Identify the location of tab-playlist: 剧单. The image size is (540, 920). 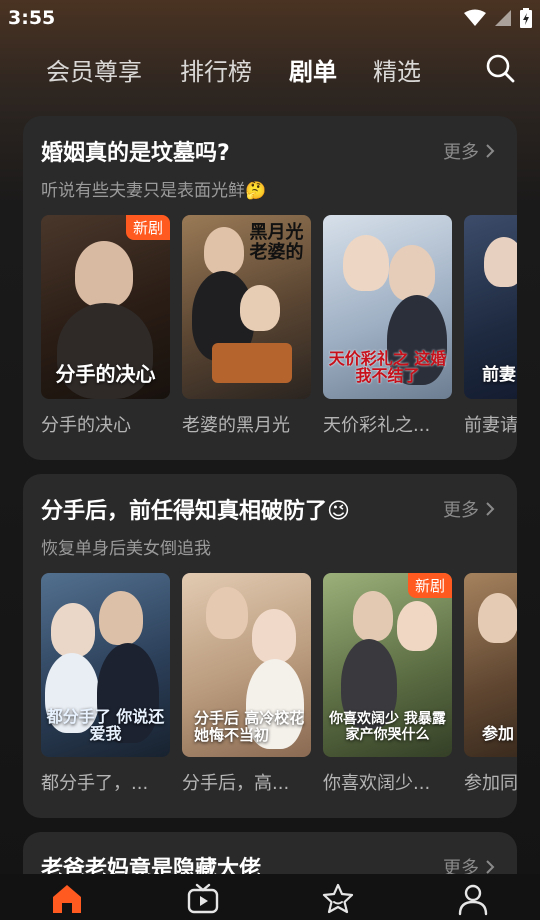
(313, 69).